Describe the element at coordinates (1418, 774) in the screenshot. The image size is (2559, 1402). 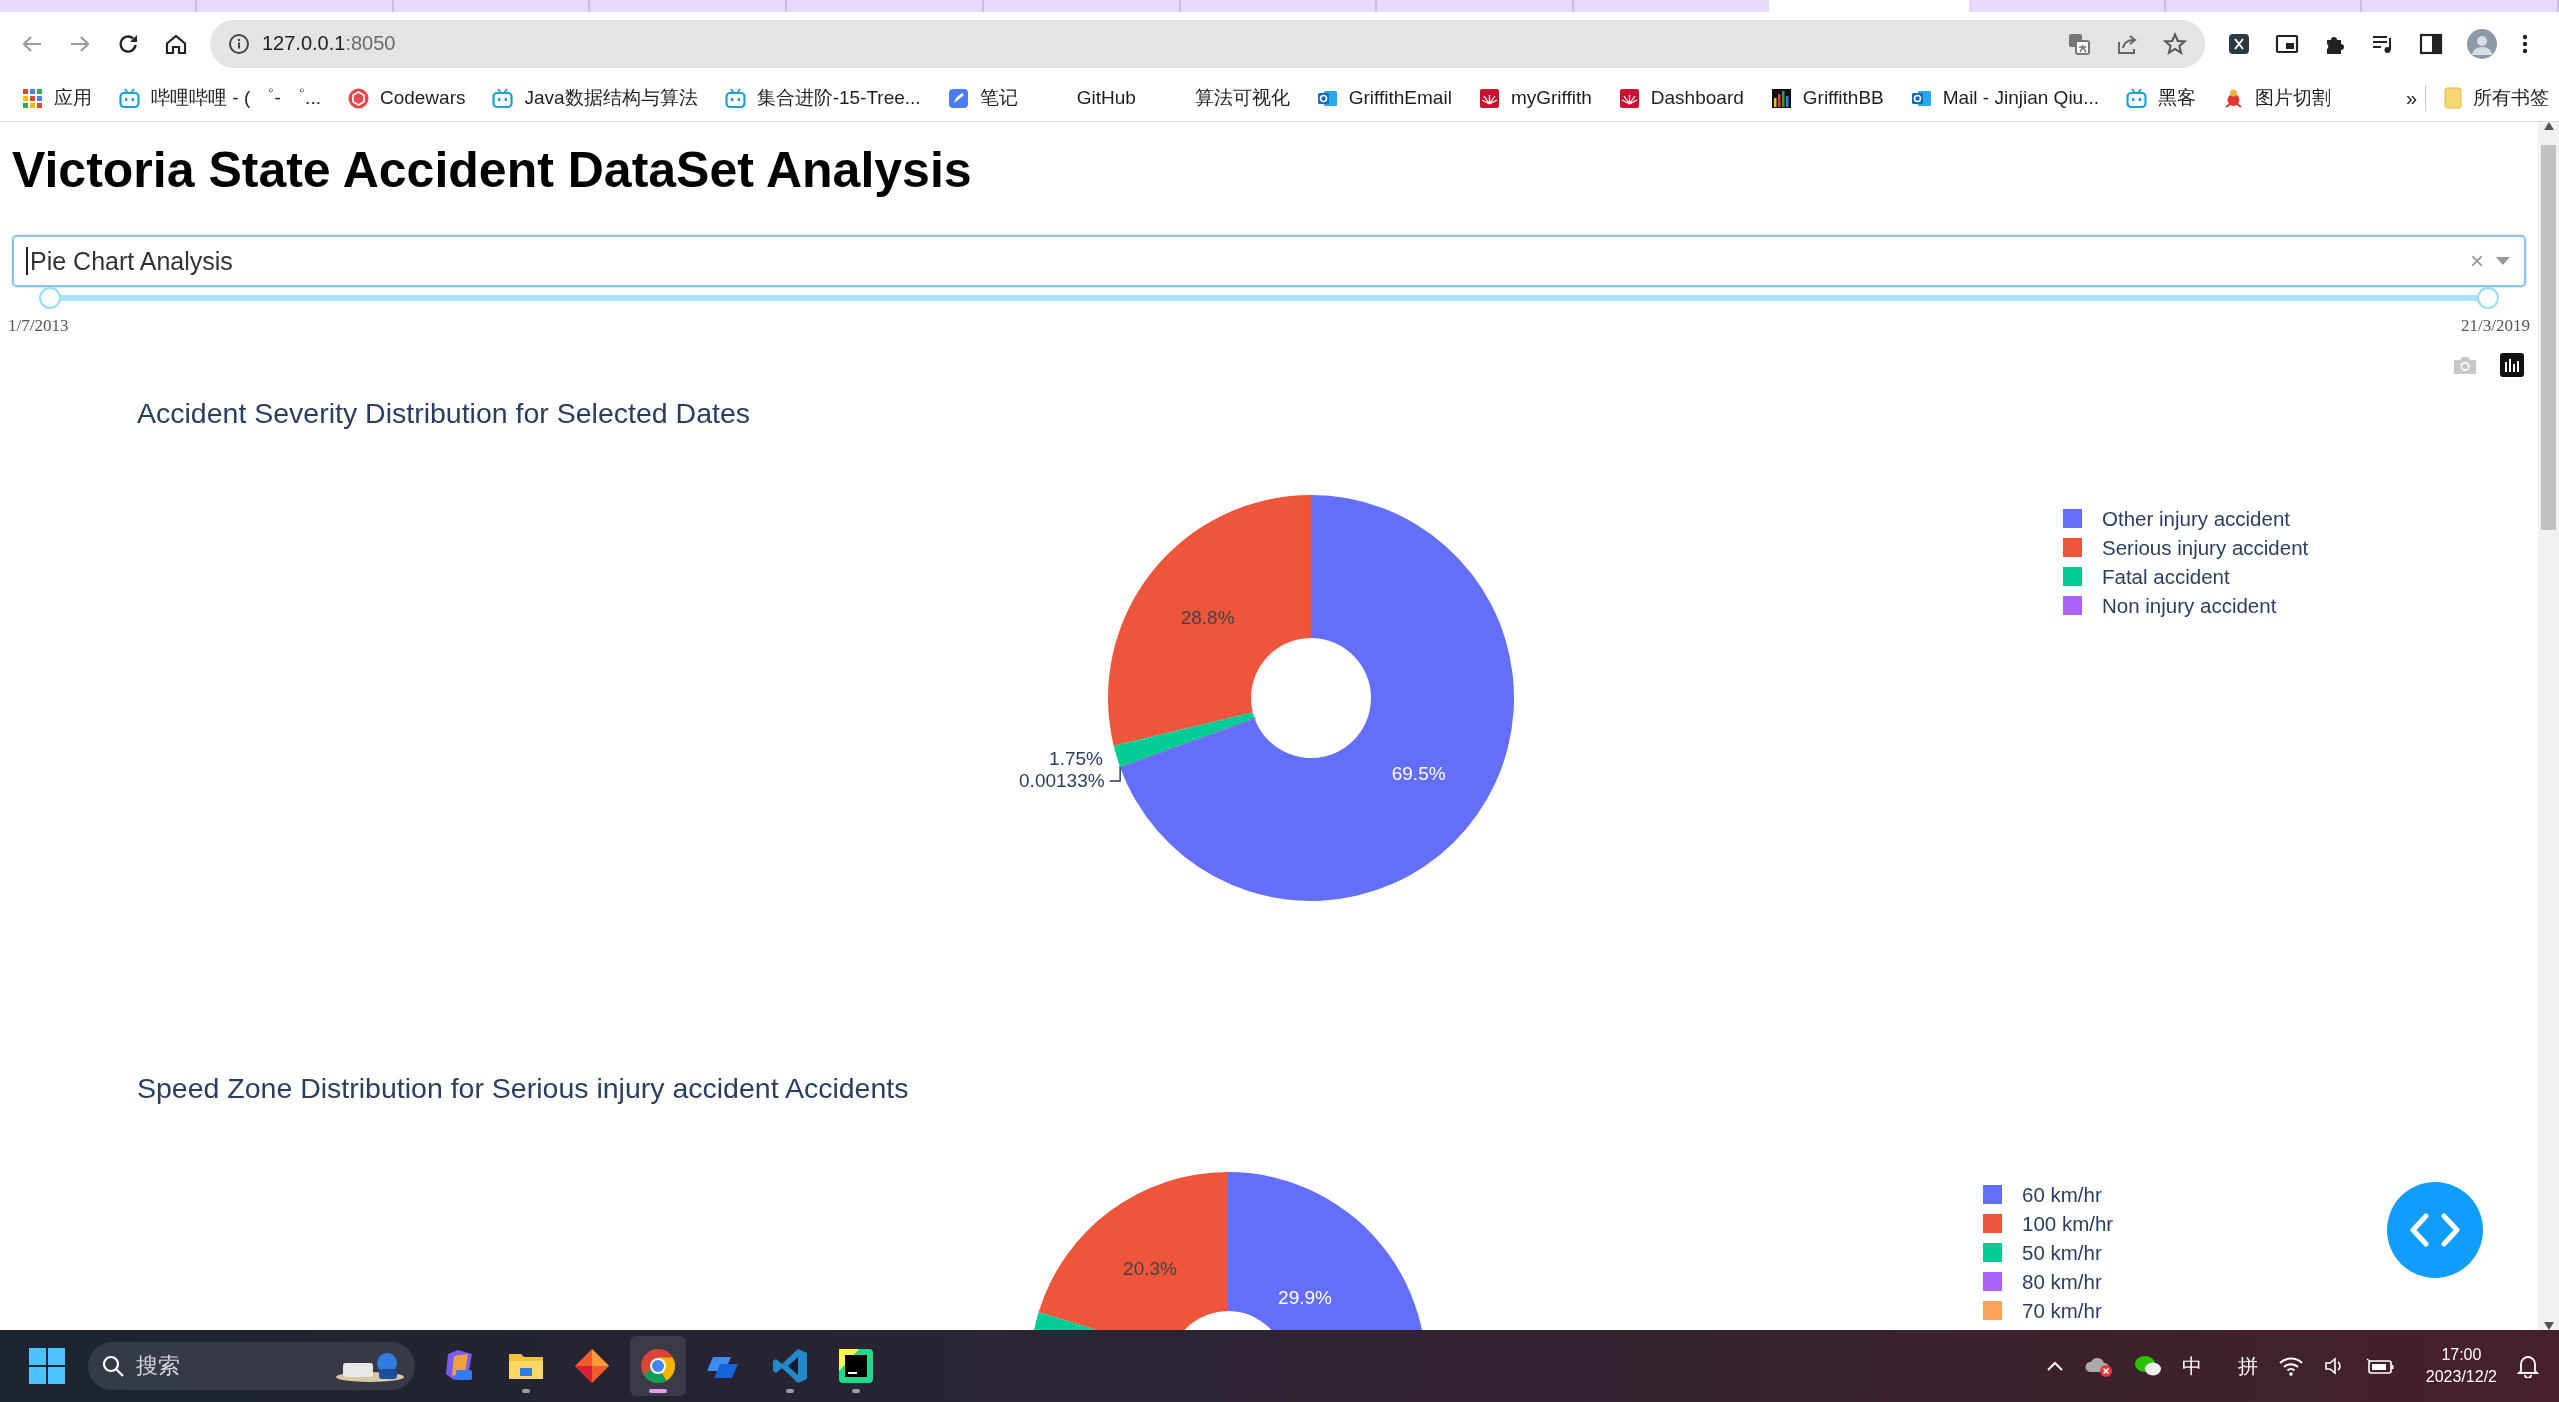
I see `slice-label: 69.5%` at that location.